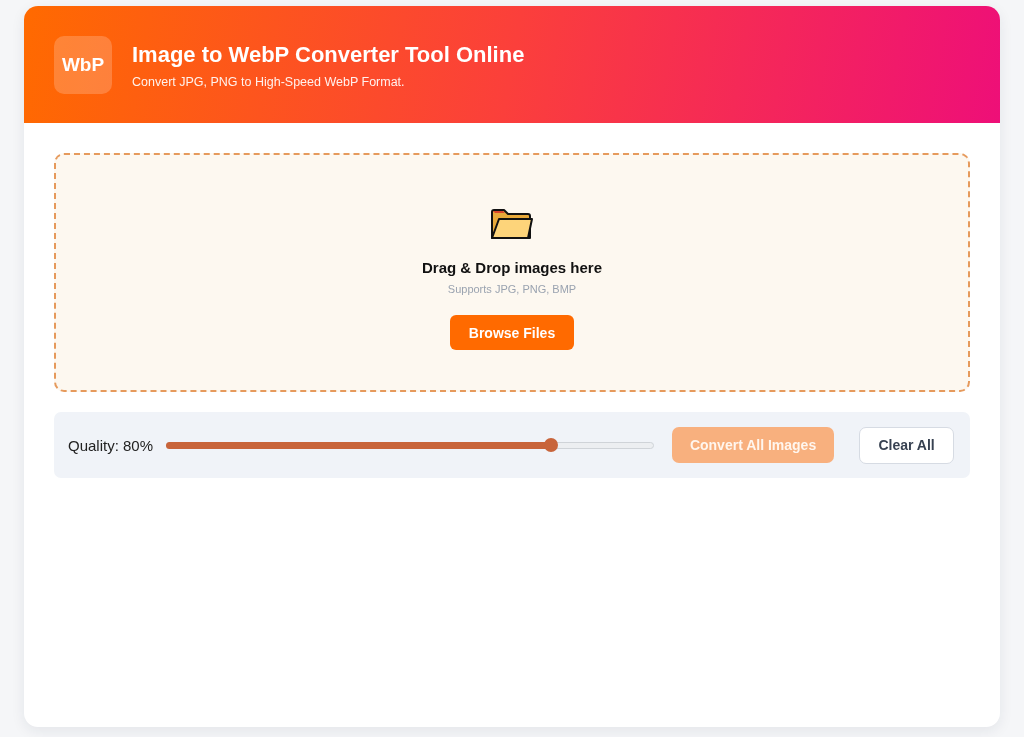 This screenshot has height=737, width=1024. What do you see at coordinates (907, 445) in the screenshot?
I see `clear-button: Clear All` at bounding box center [907, 445].